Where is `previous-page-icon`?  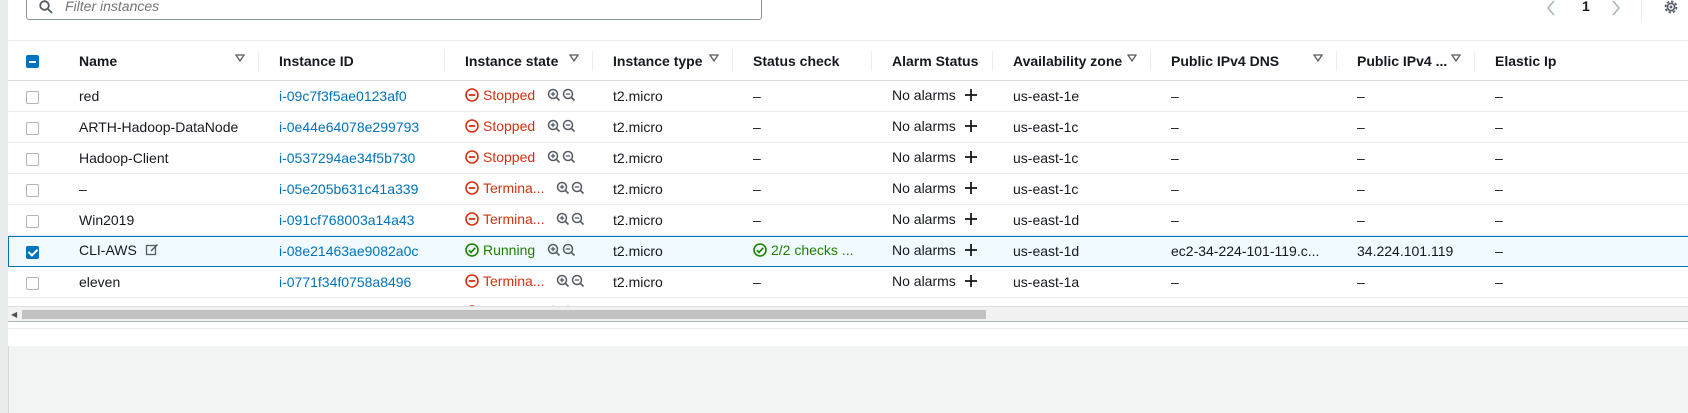 previous-page-icon is located at coordinates (1551, 9).